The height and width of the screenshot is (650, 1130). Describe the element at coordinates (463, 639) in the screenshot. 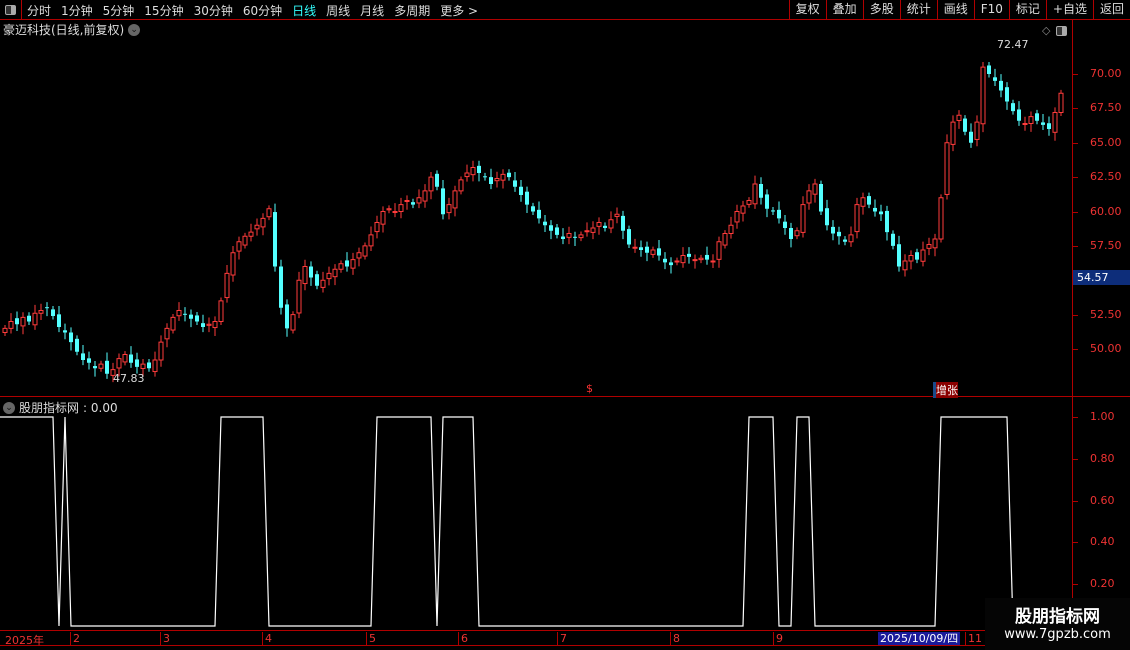

I see `date-axis-label: 6` at that location.